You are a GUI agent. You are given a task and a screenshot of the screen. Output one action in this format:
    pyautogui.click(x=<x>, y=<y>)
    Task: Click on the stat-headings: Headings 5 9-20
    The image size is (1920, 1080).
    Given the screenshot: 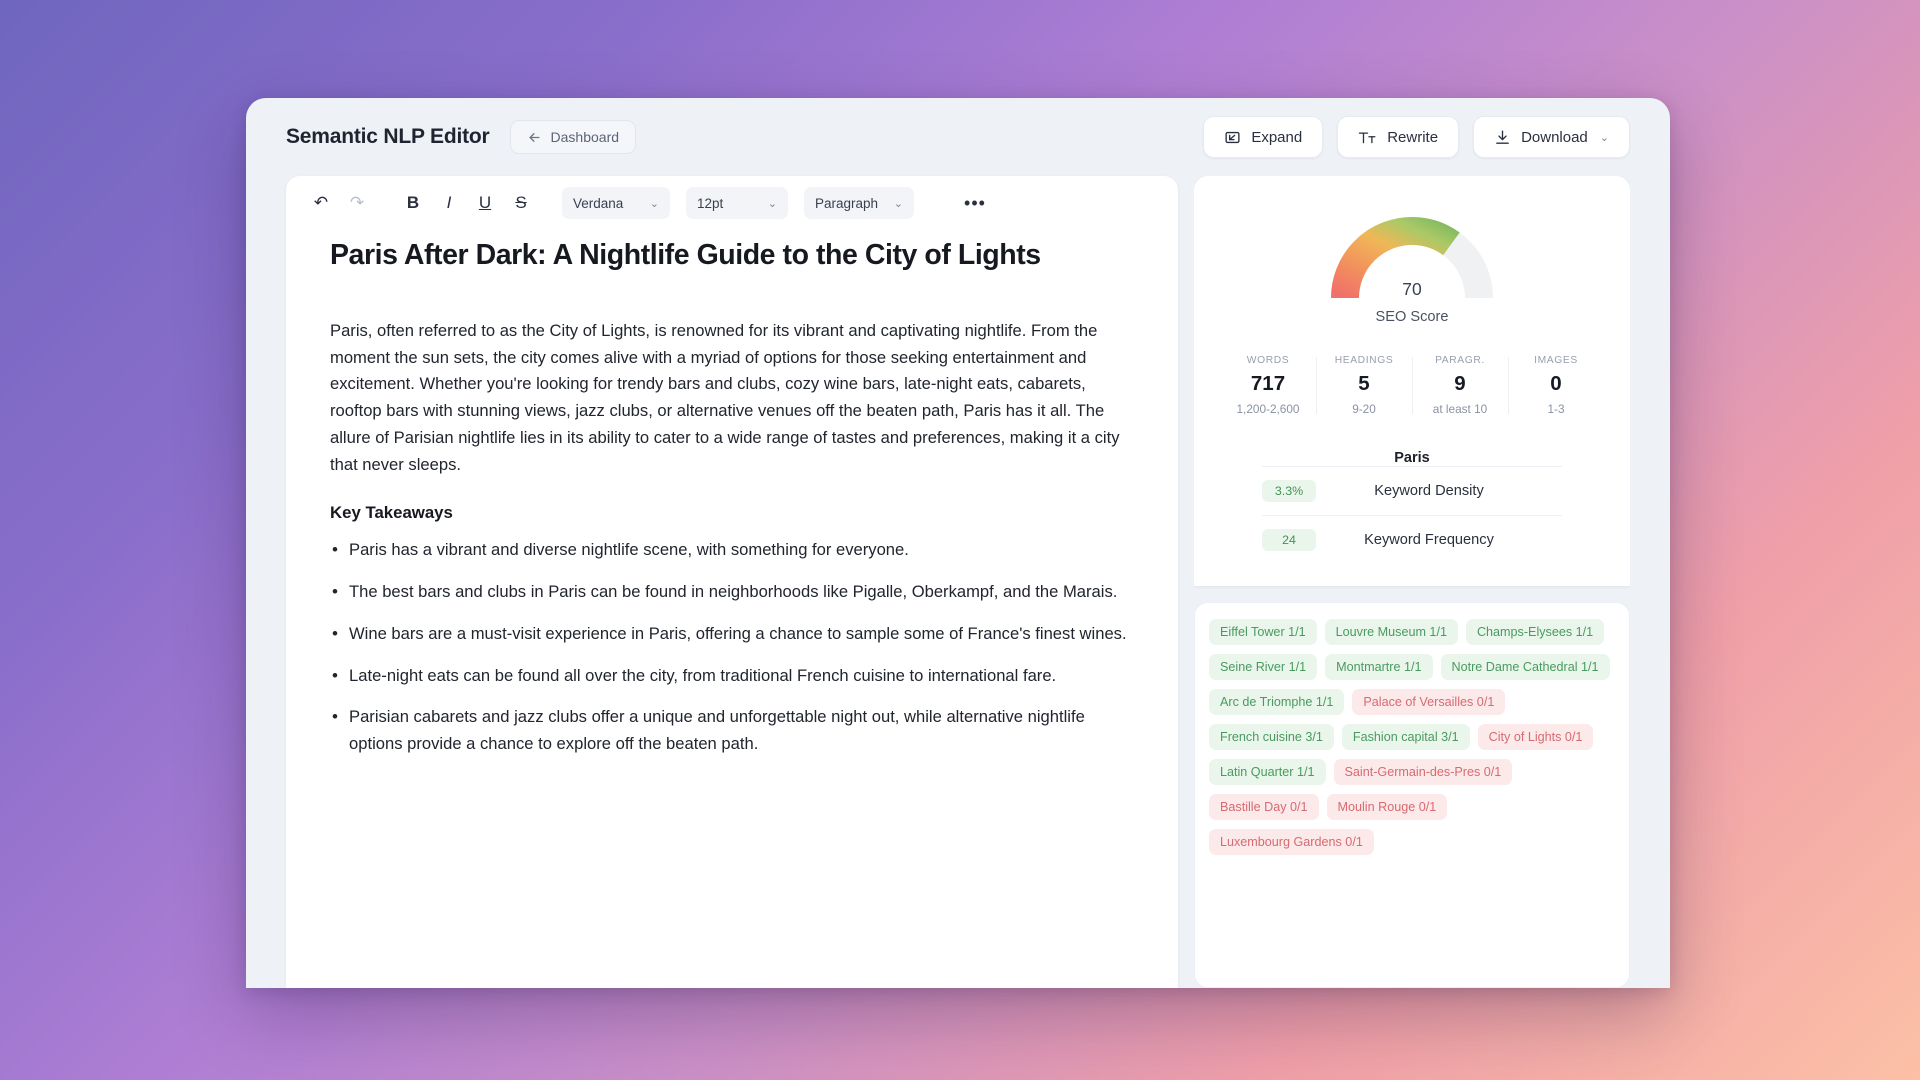 What is the action you would take?
    pyautogui.click(x=1364, y=385)
    